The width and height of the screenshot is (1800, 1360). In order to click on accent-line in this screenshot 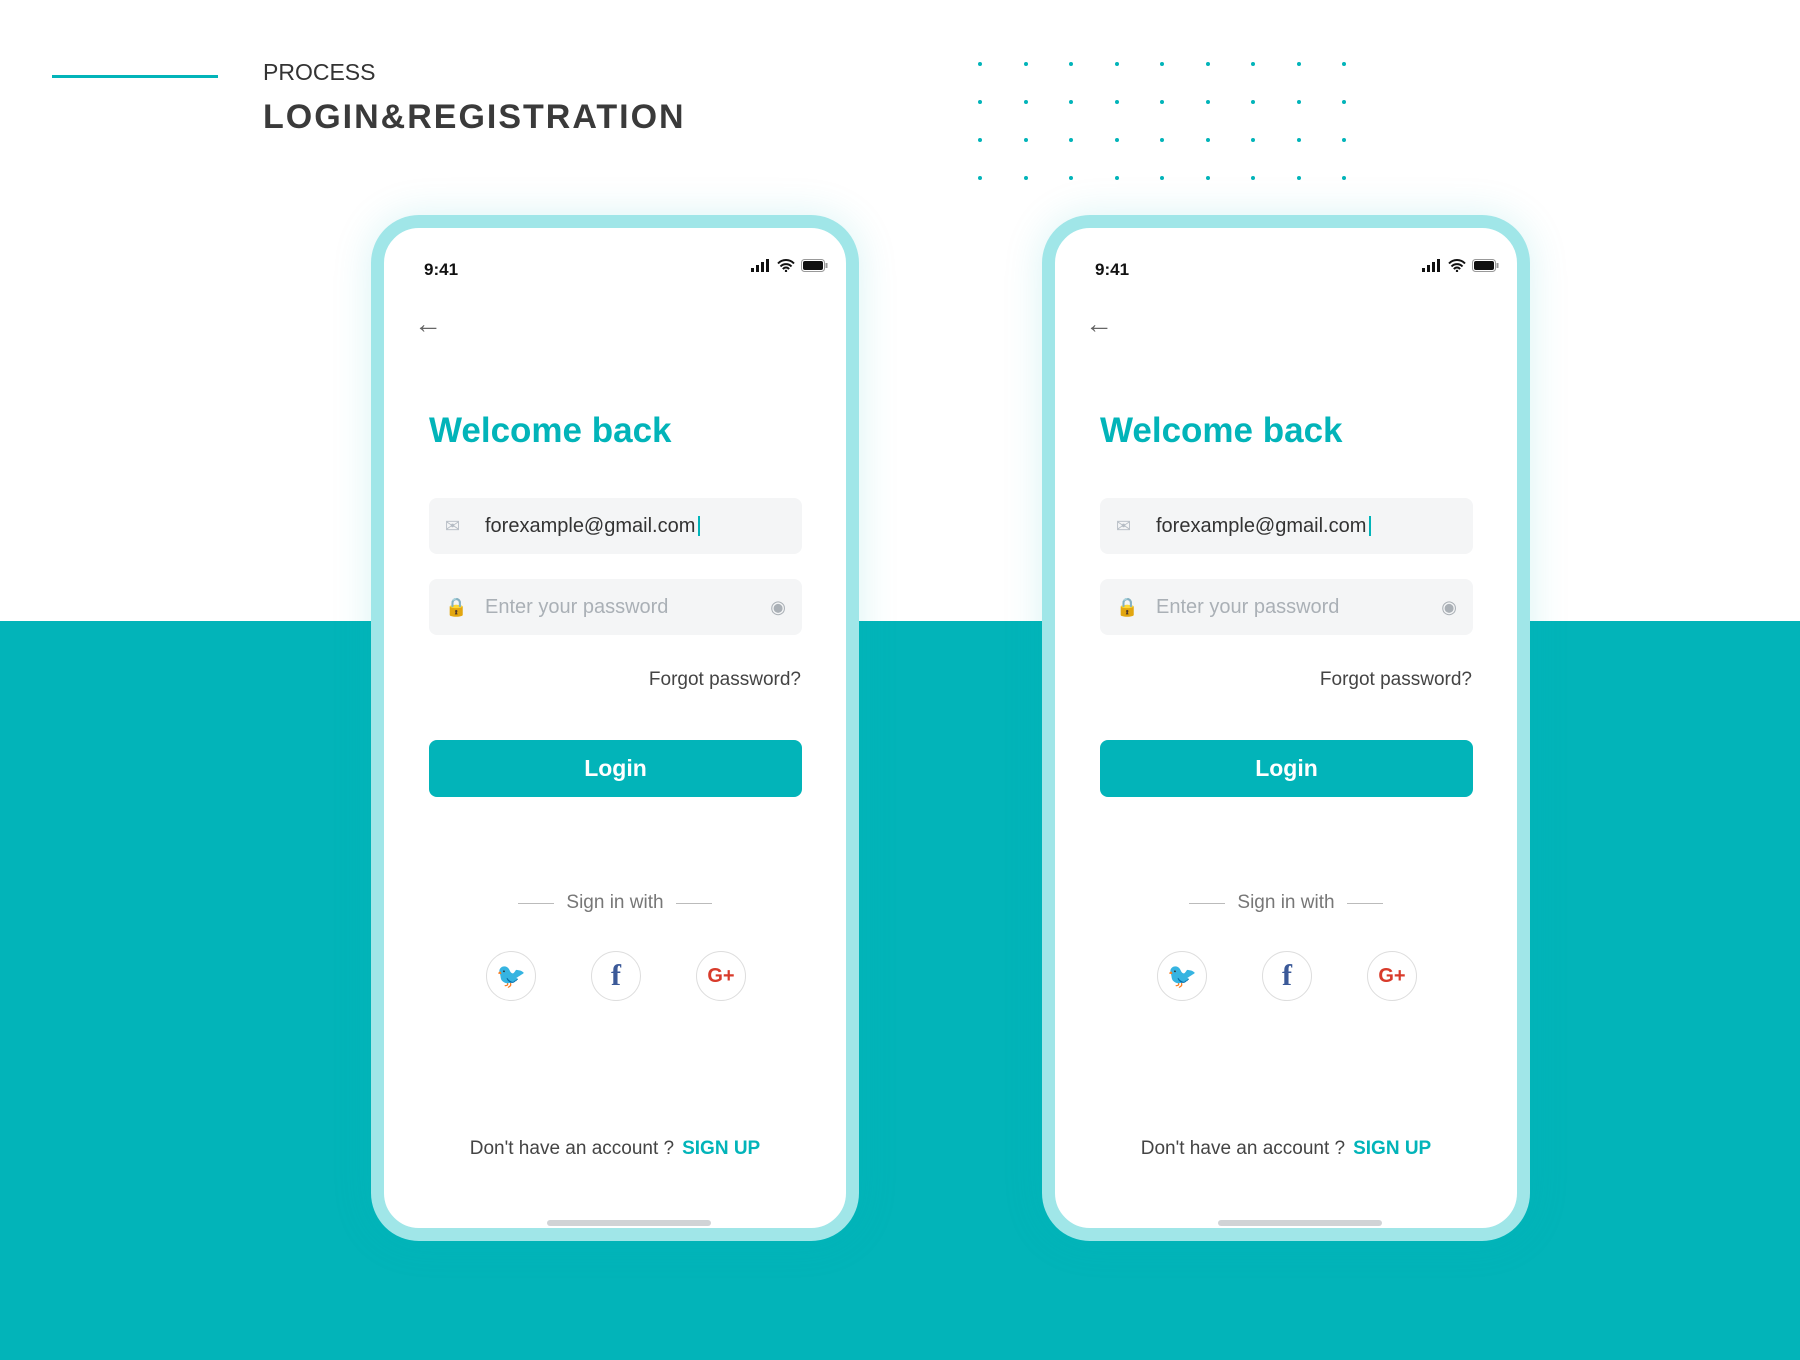, I will do `click(135, 76)`.